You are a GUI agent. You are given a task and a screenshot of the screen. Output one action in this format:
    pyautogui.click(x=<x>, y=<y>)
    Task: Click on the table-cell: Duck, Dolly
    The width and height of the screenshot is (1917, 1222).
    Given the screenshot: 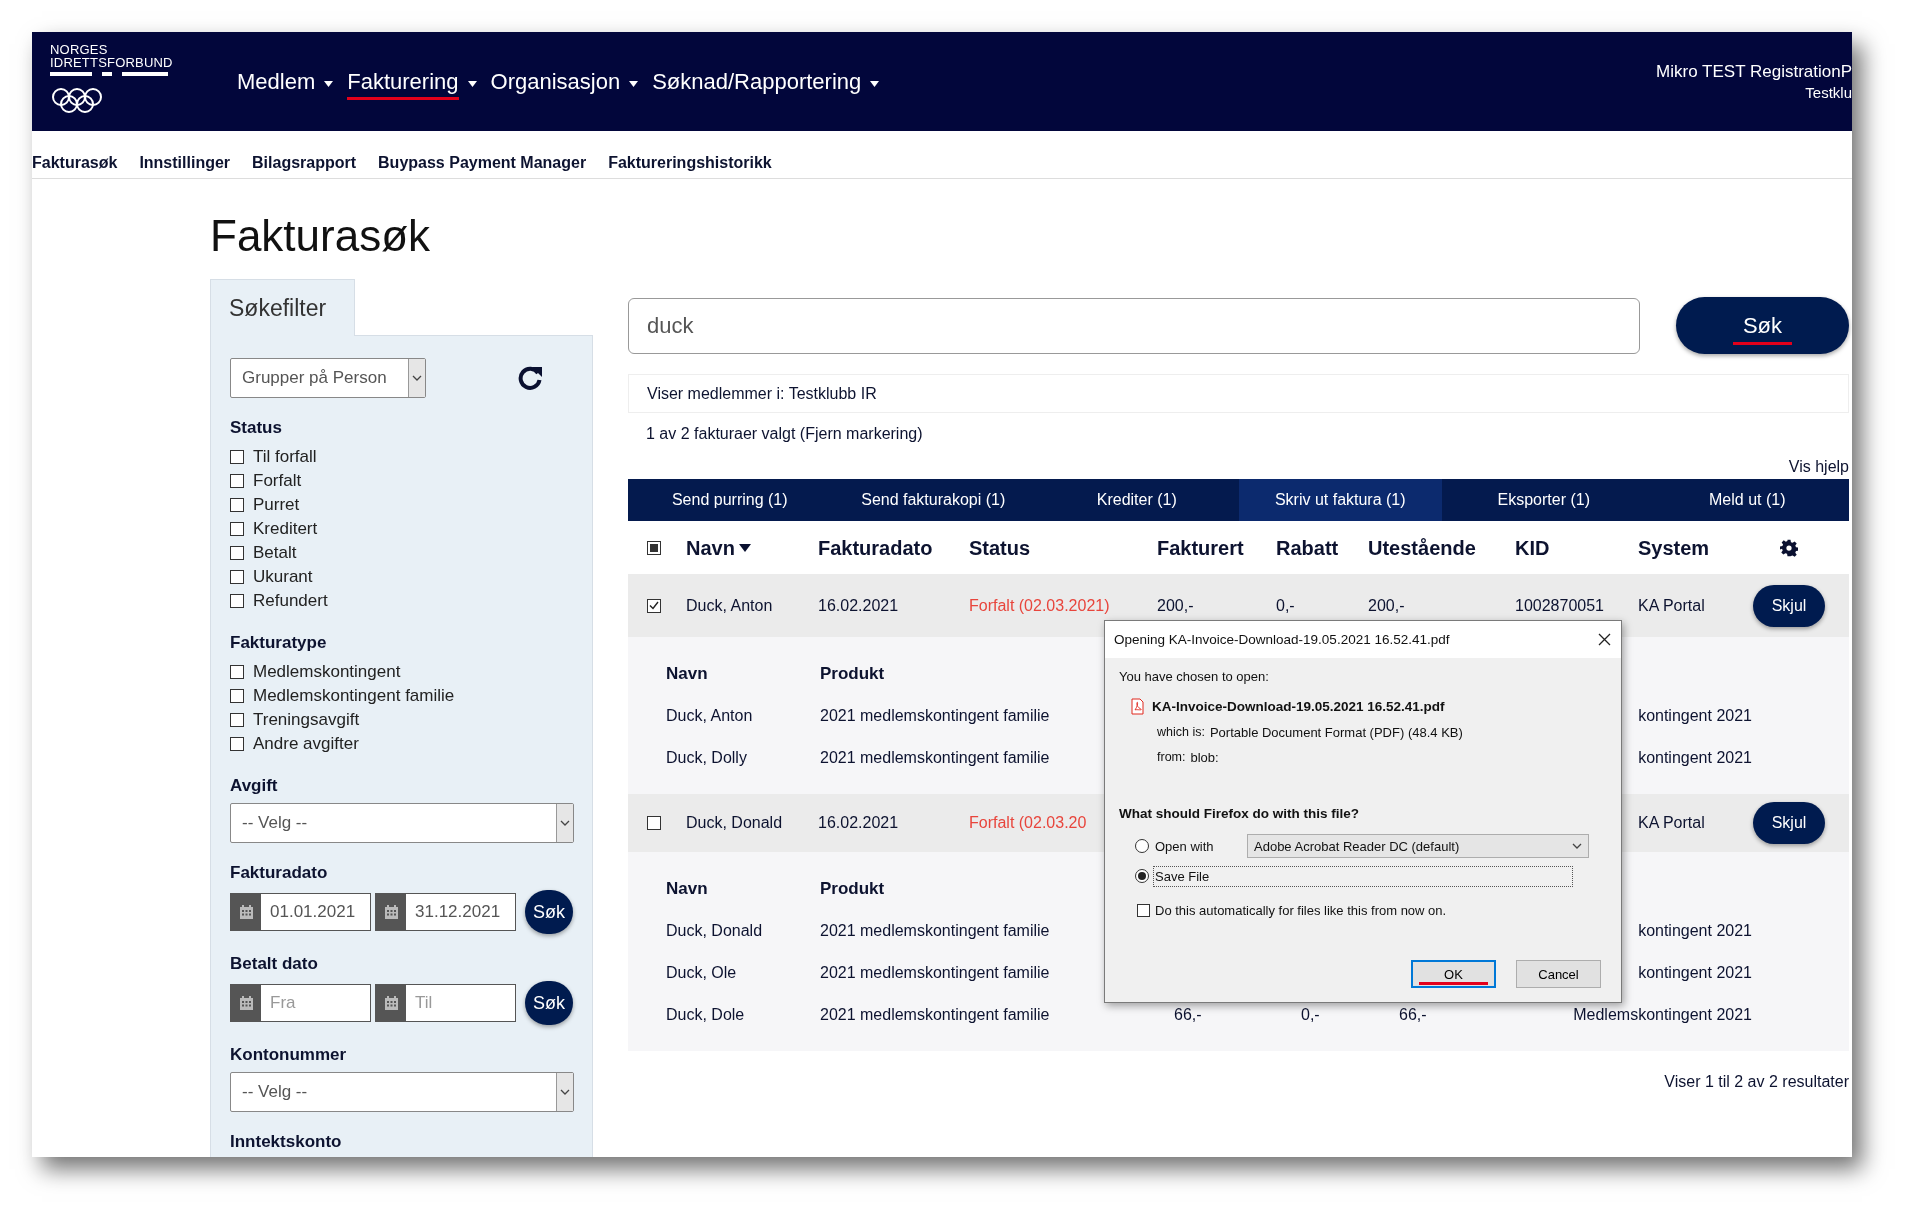 What is the action you would take?
    pyautogui.click(x=706, y=758)
    